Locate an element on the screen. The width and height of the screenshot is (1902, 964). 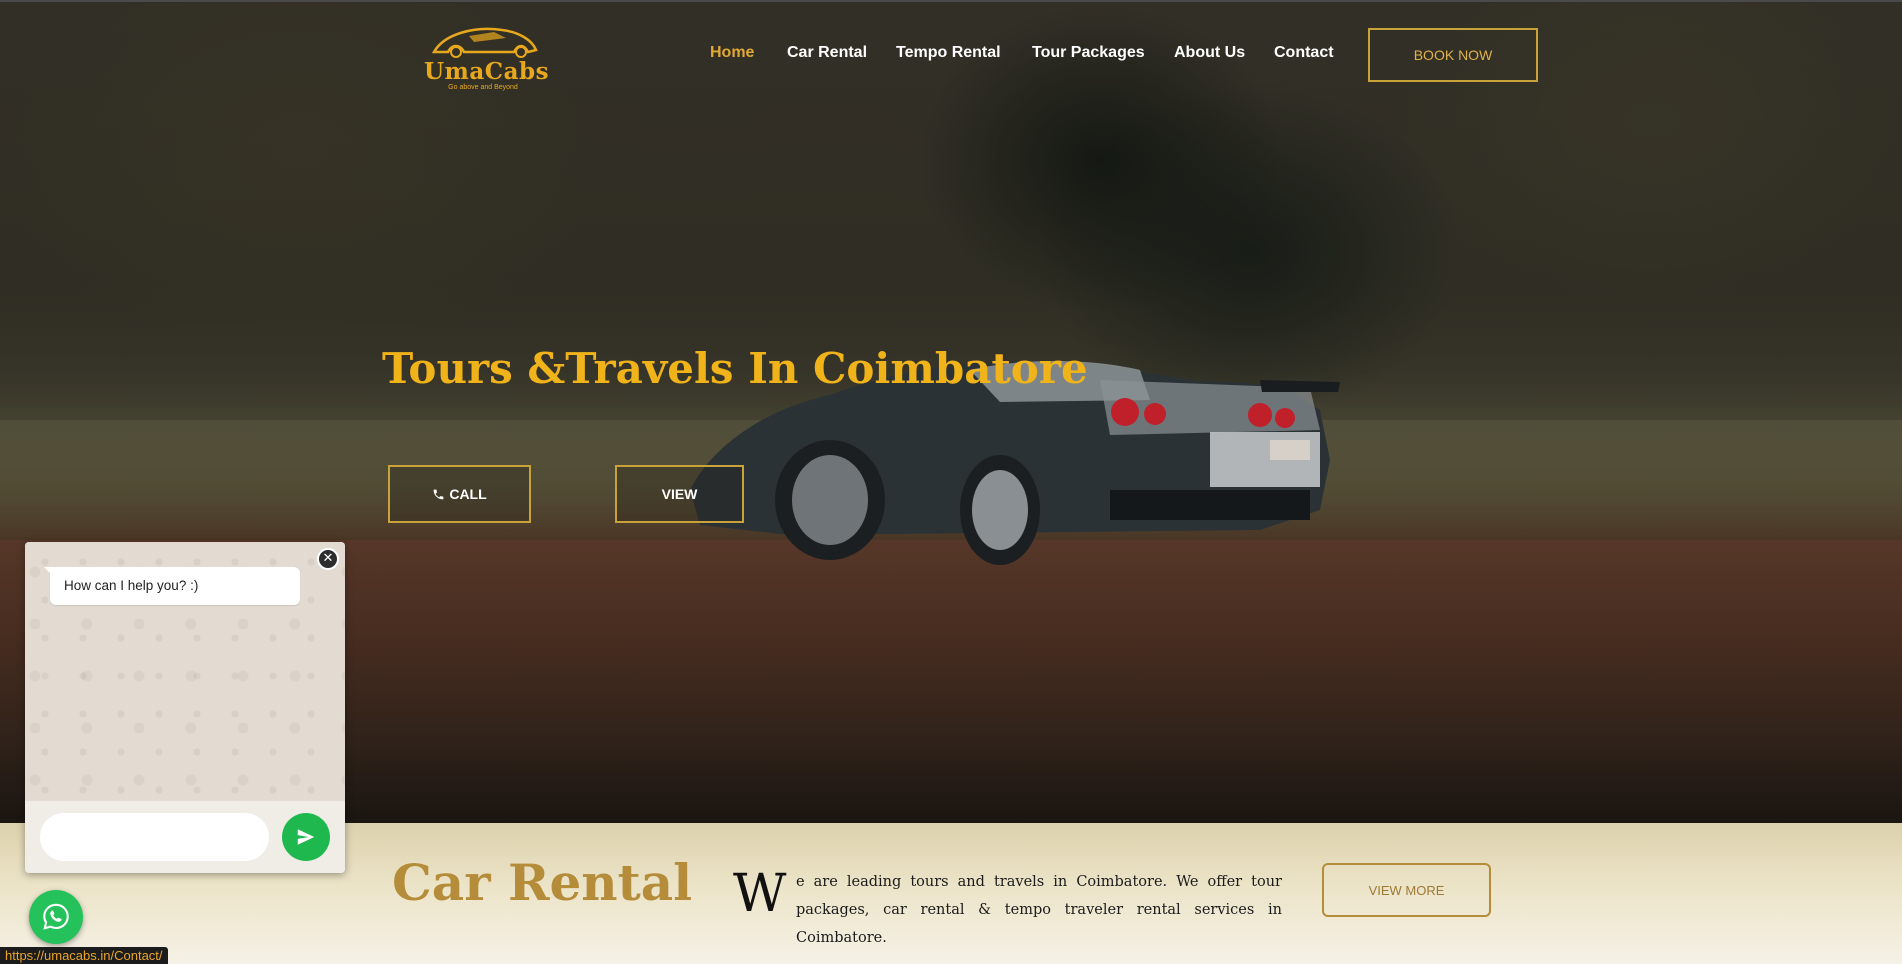
nav-home: Home is located at coordinates (732, 53).